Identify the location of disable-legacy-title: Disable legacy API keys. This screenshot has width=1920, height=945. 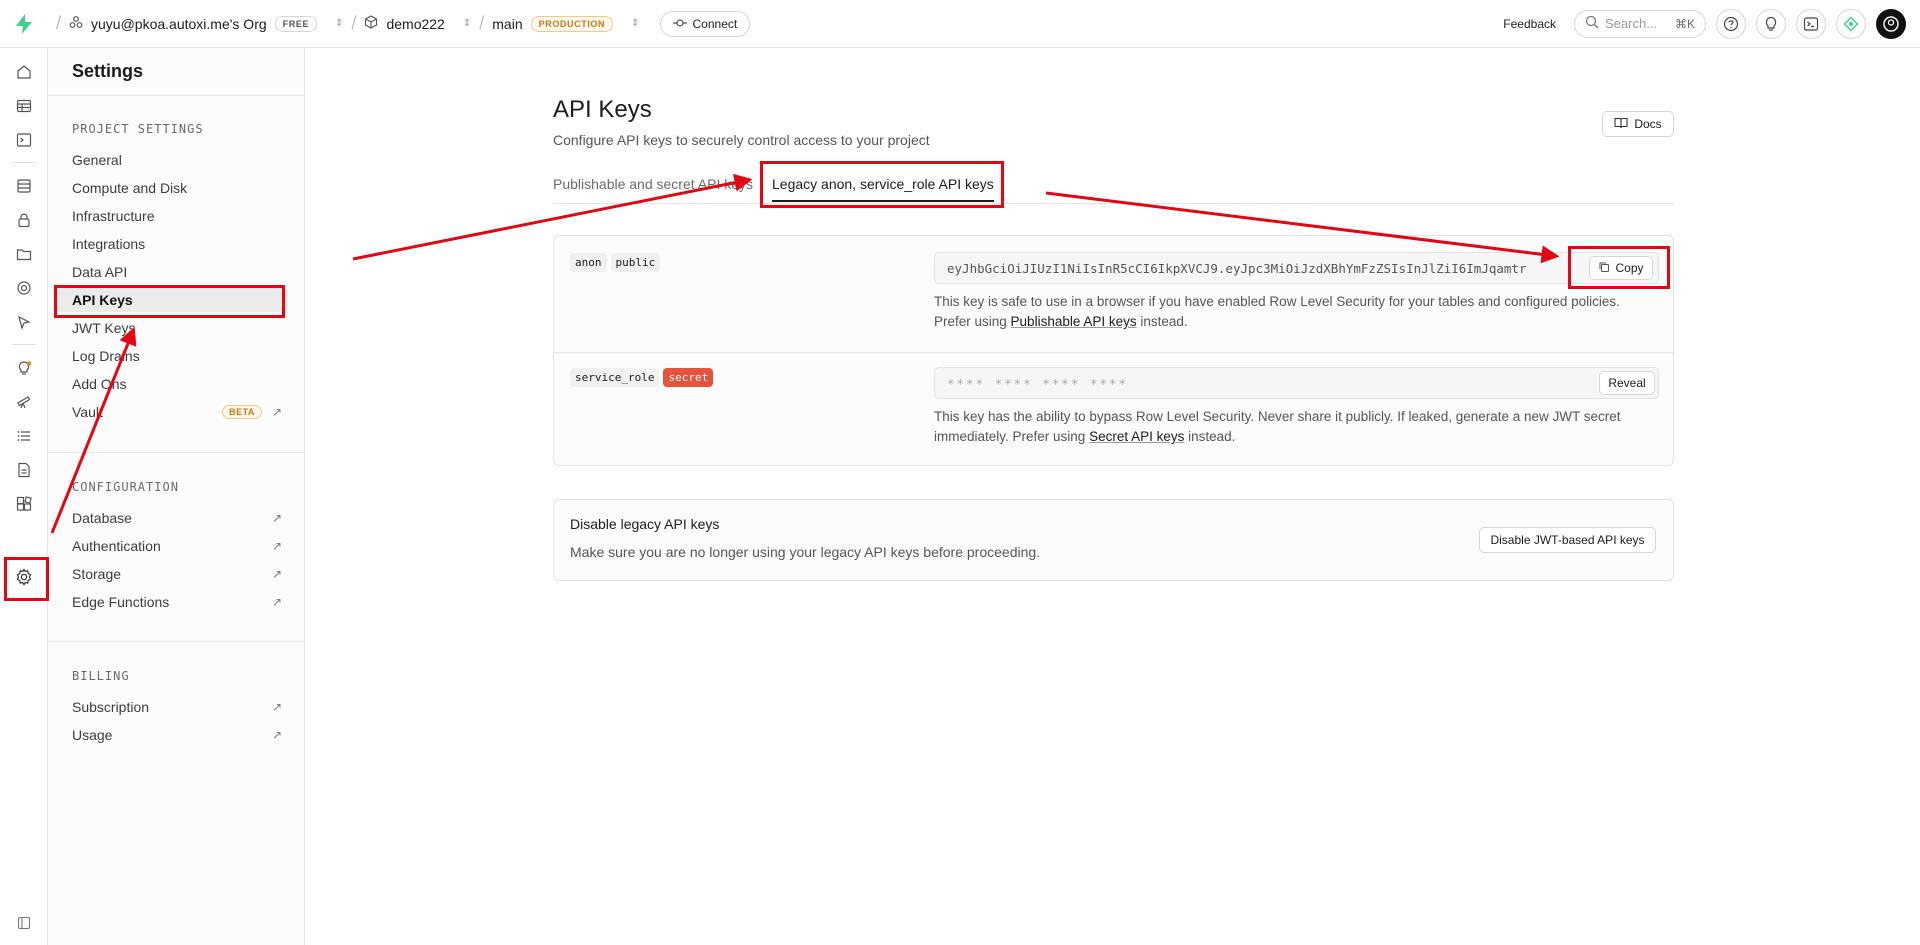
(645, 524).